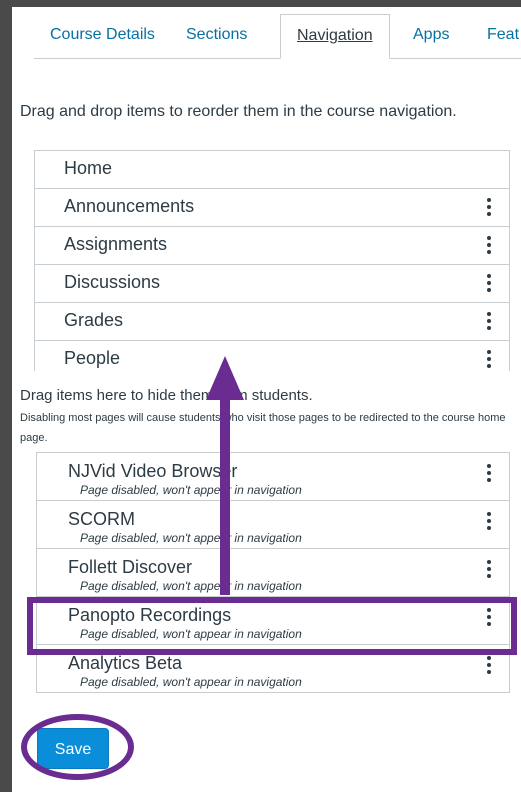 Image resolution: width=521 pixels, height=792 pixels. Describe the element at coordinates (225, 475) in the screenshot. I see `drag-up-arrow-icon` at that location.